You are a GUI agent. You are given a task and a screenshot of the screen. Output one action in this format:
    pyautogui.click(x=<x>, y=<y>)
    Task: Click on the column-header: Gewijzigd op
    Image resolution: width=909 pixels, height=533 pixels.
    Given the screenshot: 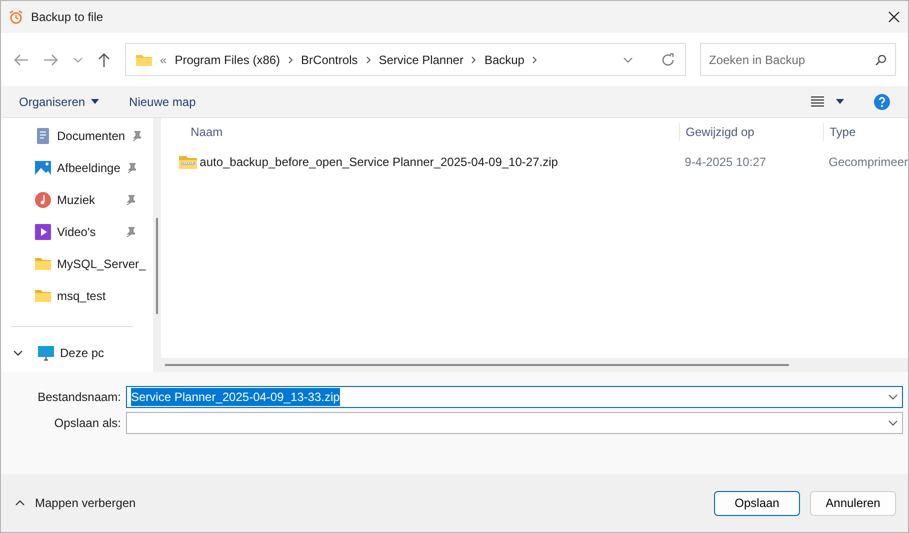 What is the action you would take?
    pyautogui.click(x=720, y=132)
    